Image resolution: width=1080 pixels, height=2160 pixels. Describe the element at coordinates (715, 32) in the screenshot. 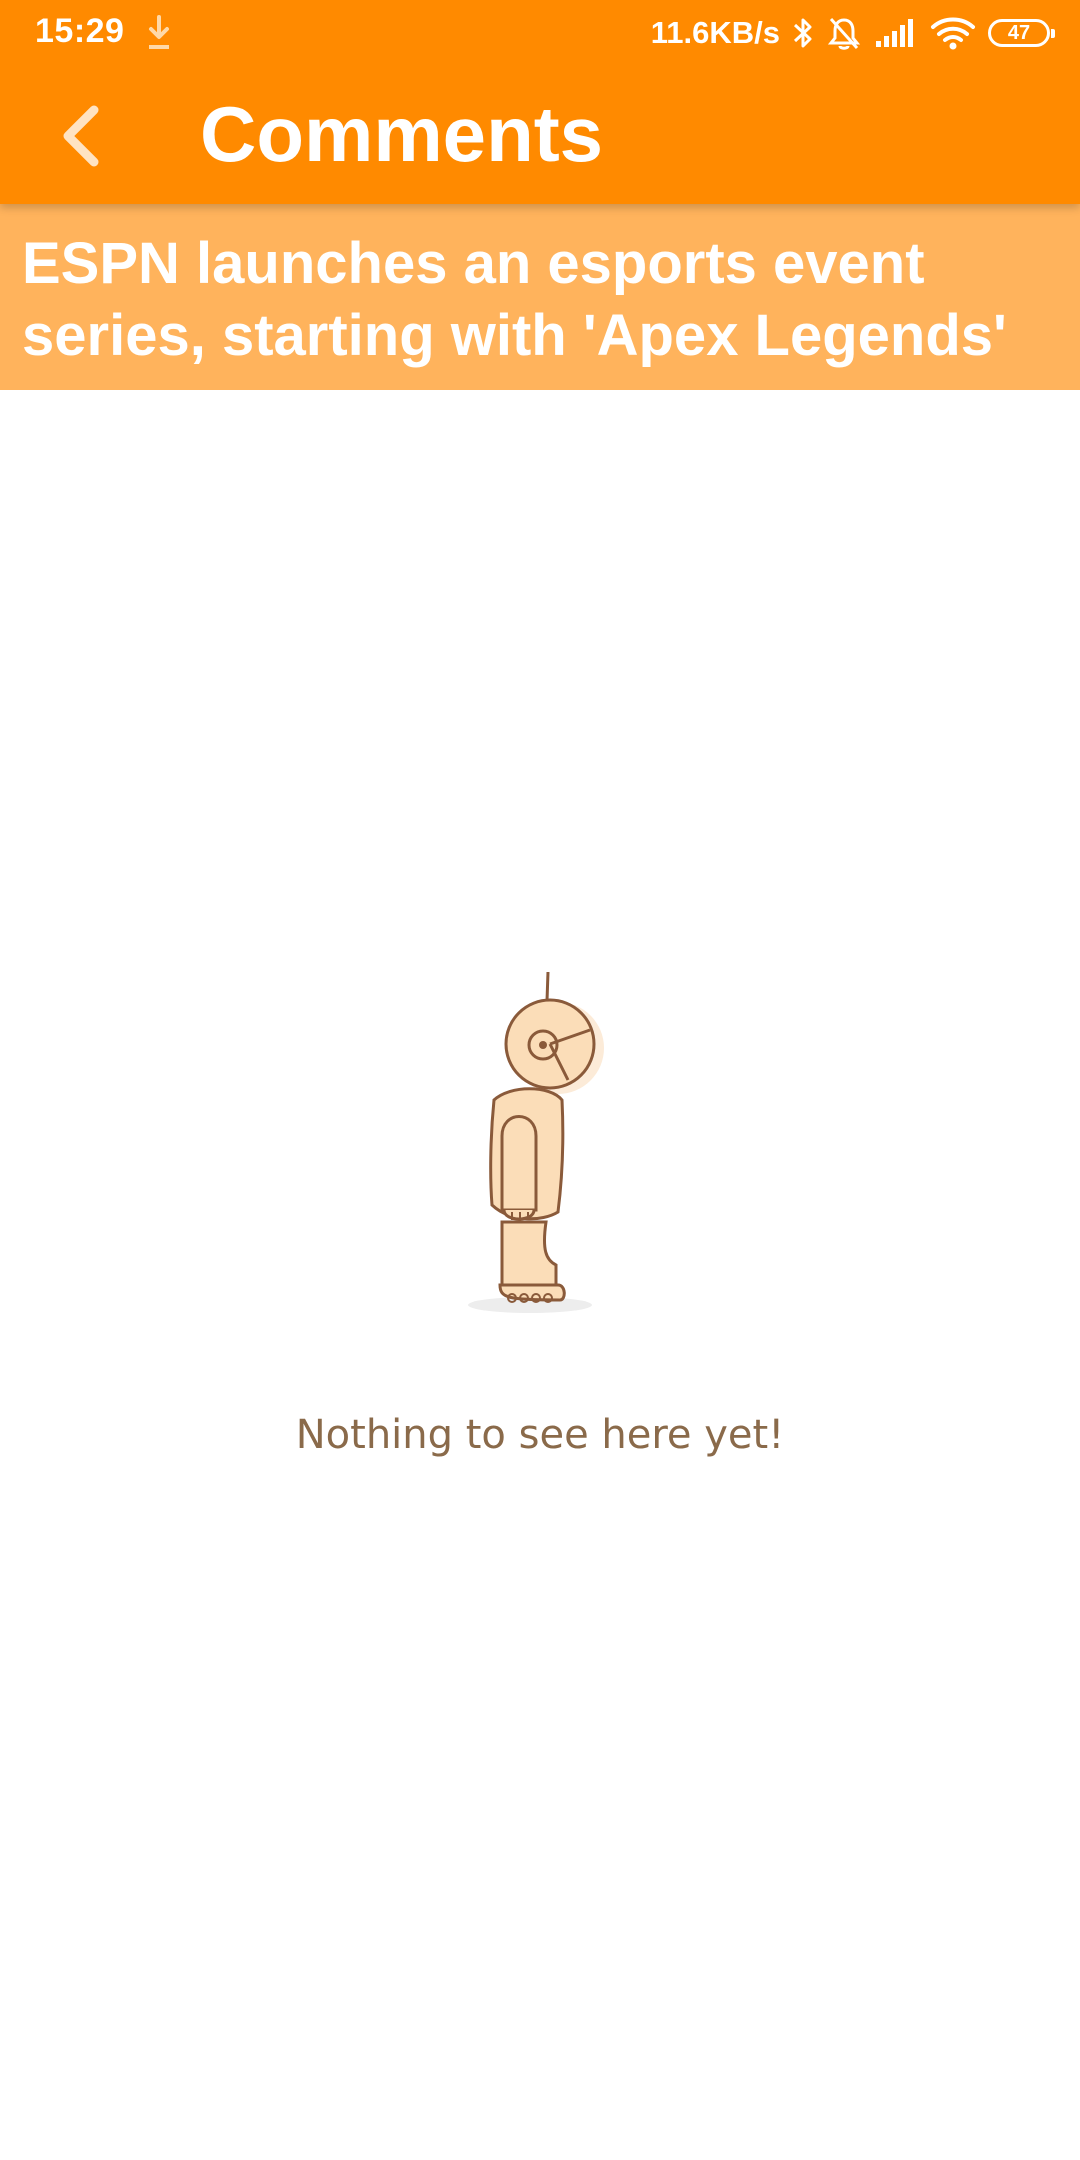

I see `network-speed: 11.6KB/s` at that location.